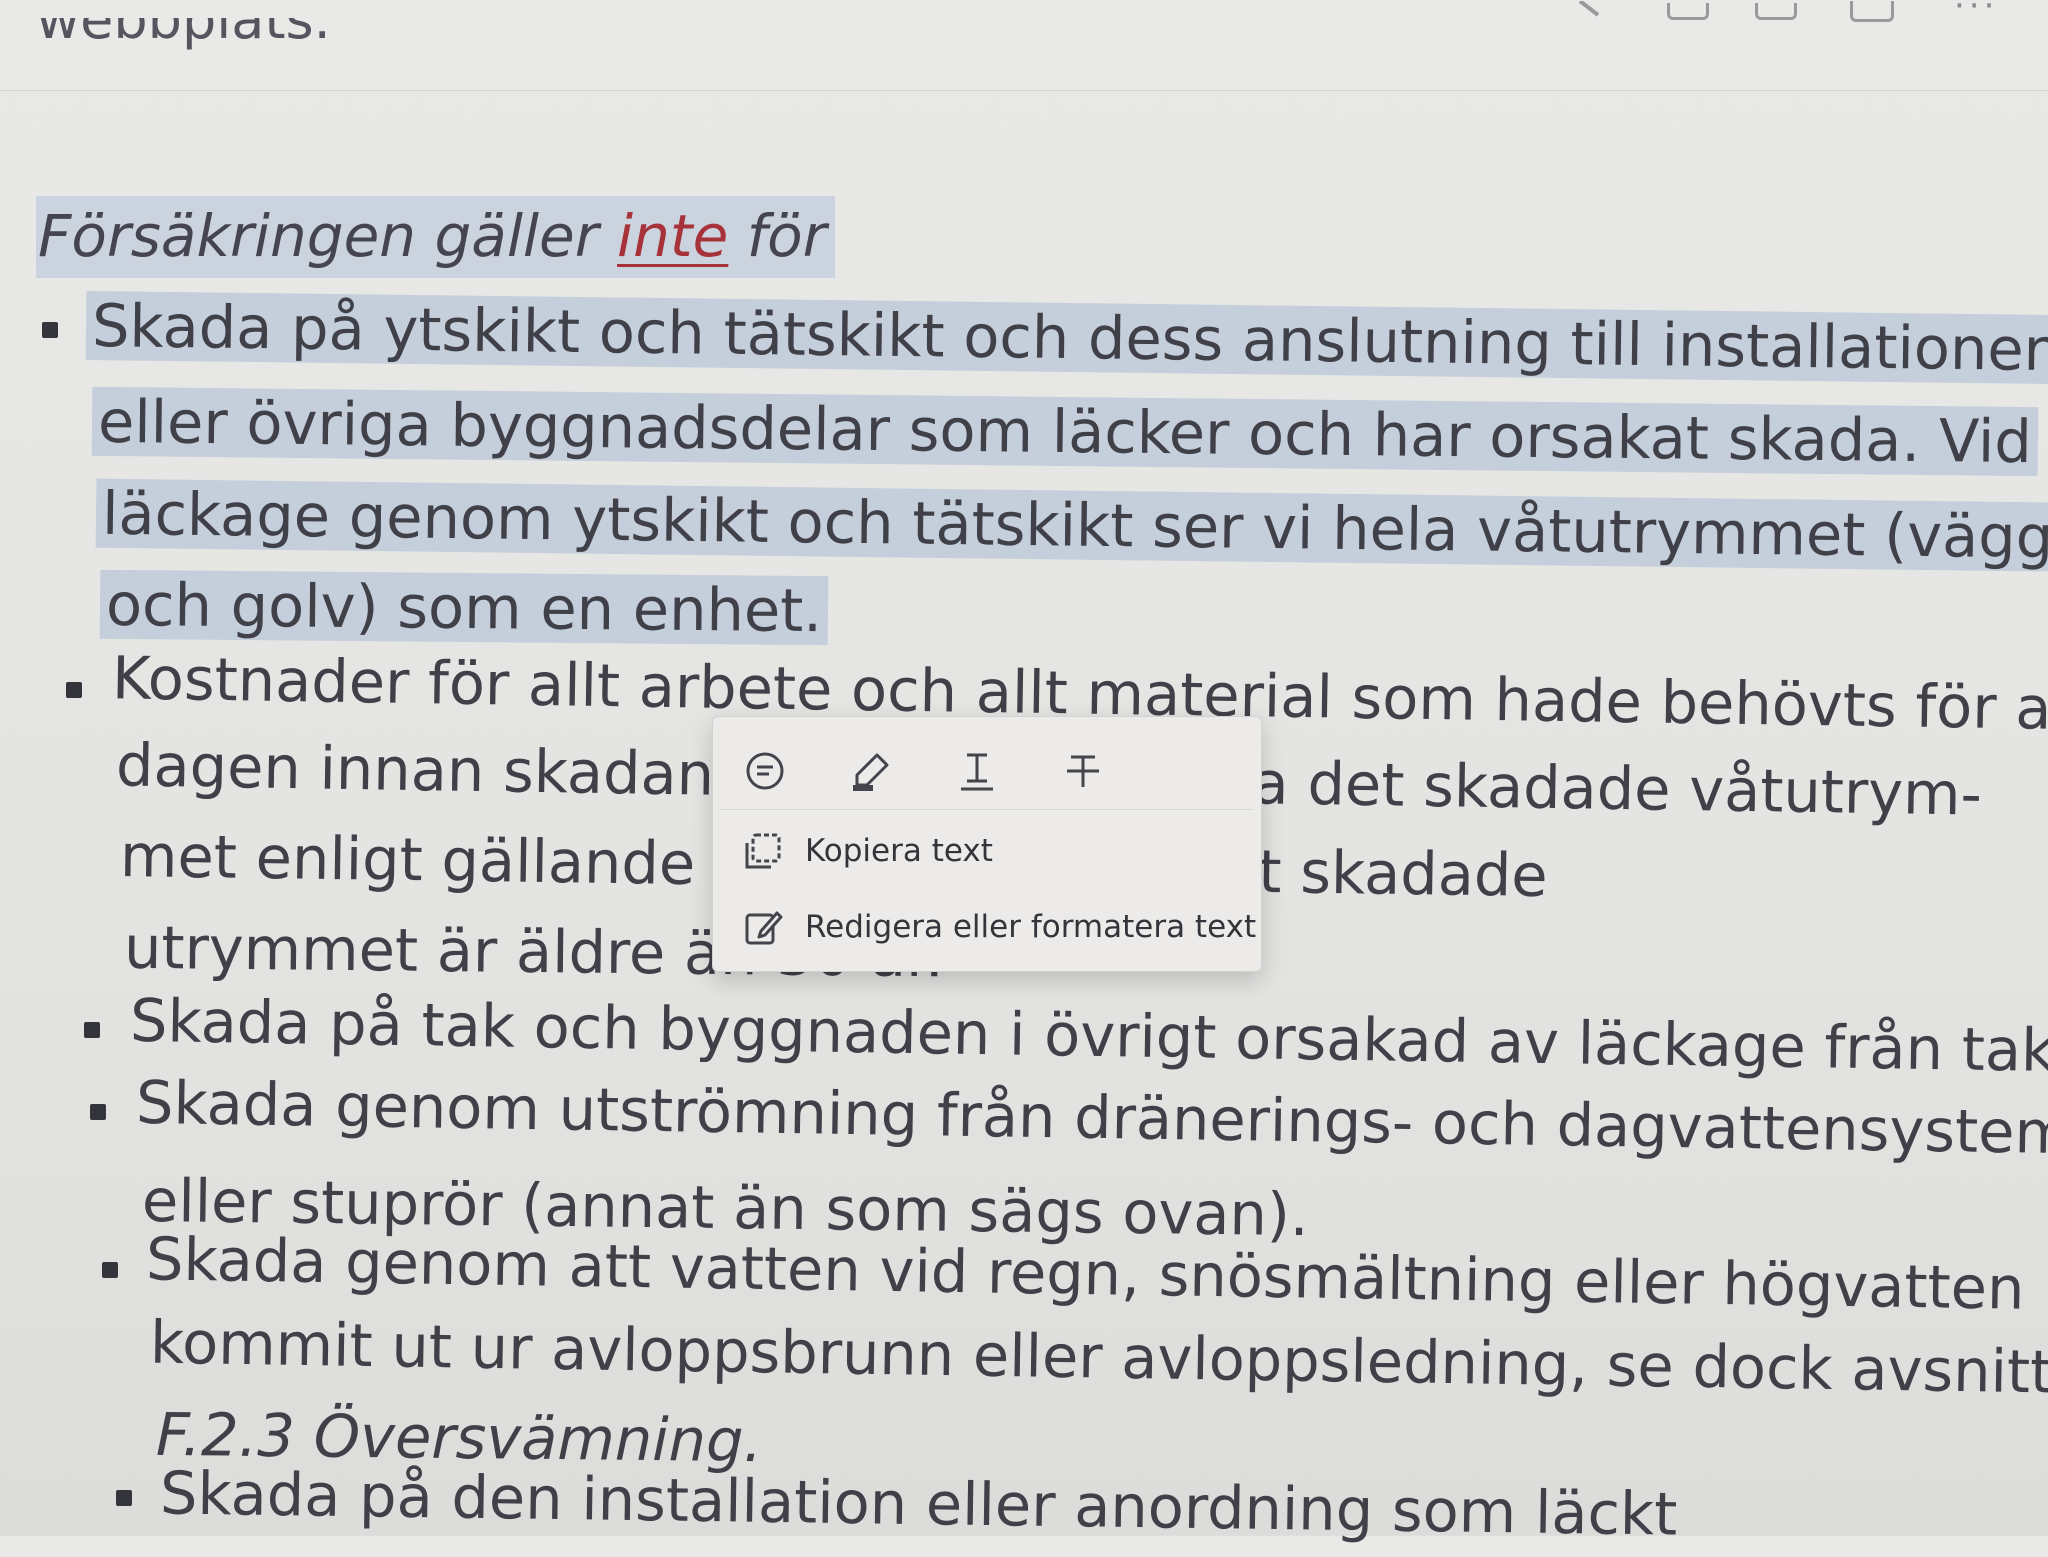 This screenshot has width=2048, height=1557. What do you see at coordinates (871, 771) in the screenshot?
I see `highlight-pen-icon` at bounding box center [871, 771].